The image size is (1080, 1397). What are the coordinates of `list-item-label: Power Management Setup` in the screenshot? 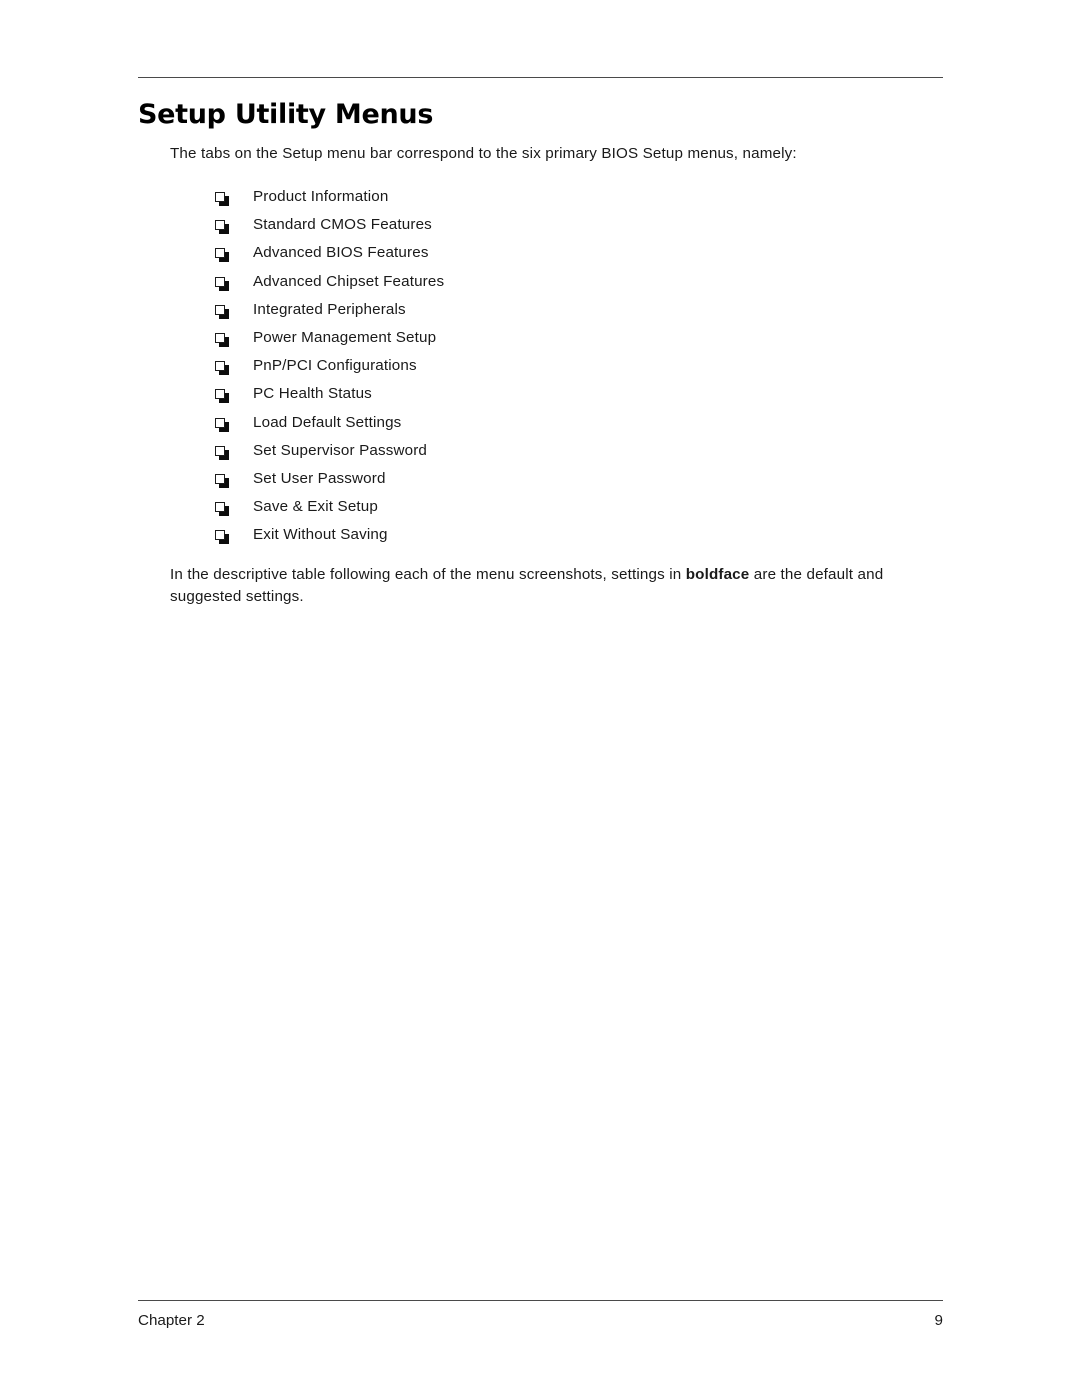 It's located at (345, 337).